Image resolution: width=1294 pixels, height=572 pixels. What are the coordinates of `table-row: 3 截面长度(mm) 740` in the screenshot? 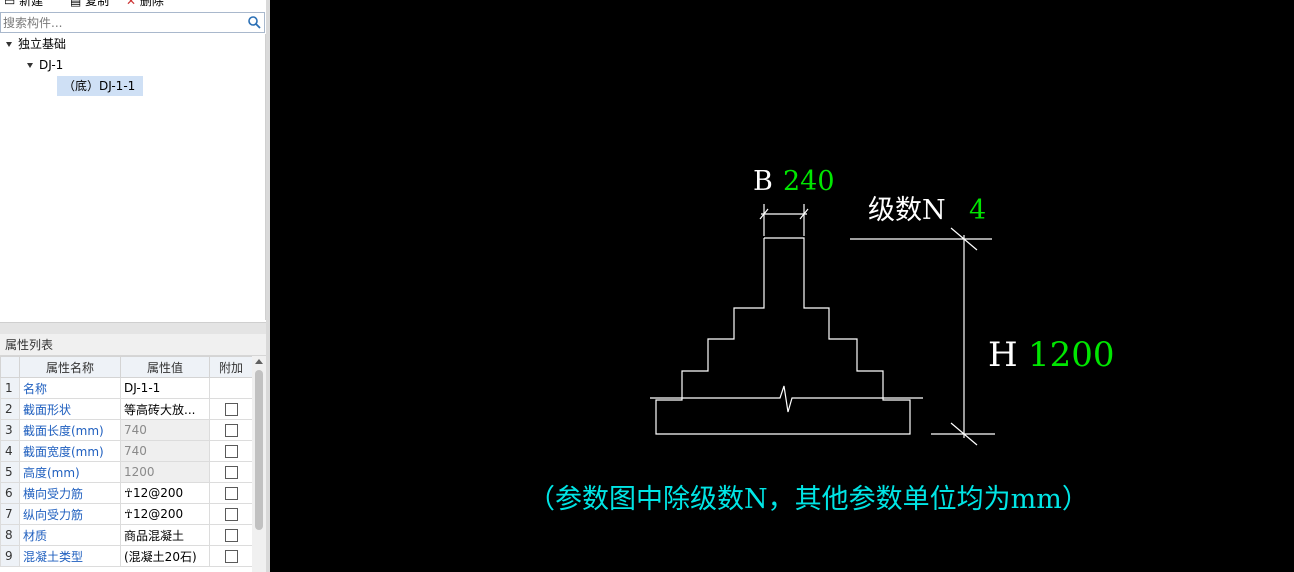 It's located at (126, 430).